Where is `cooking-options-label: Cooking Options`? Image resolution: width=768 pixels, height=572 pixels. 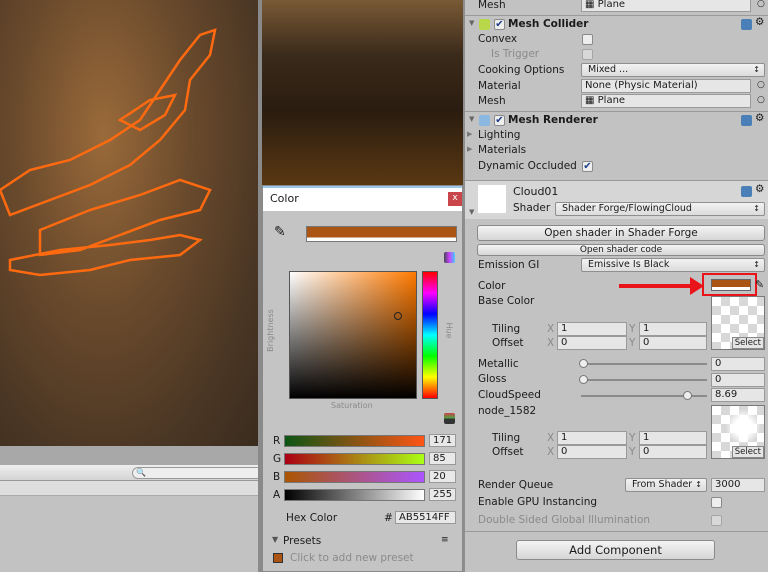 cooking-options-label: Cooking Options is located at coordinates (521, 70).